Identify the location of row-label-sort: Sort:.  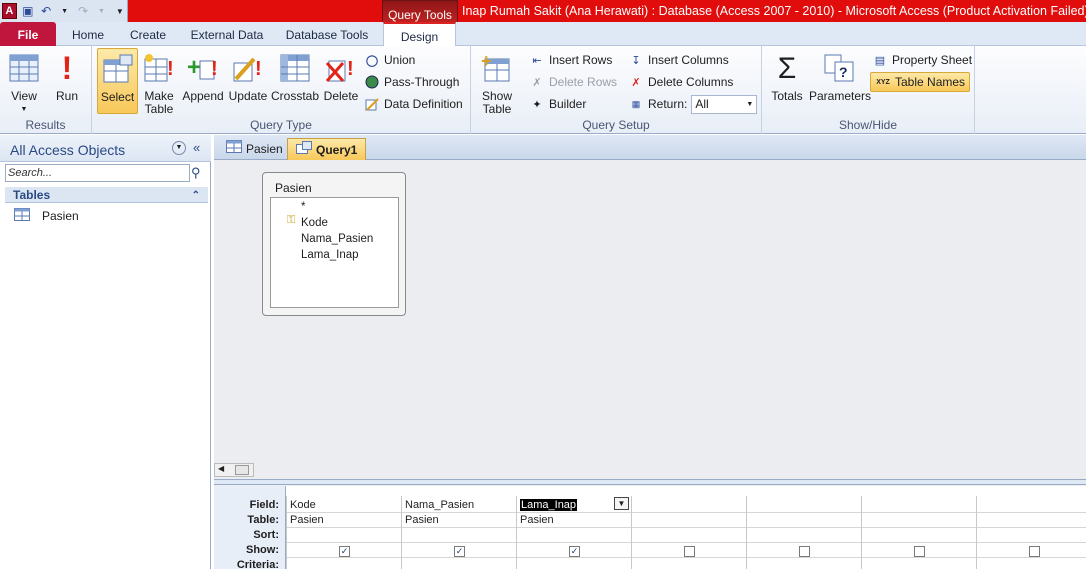
(266, 535).